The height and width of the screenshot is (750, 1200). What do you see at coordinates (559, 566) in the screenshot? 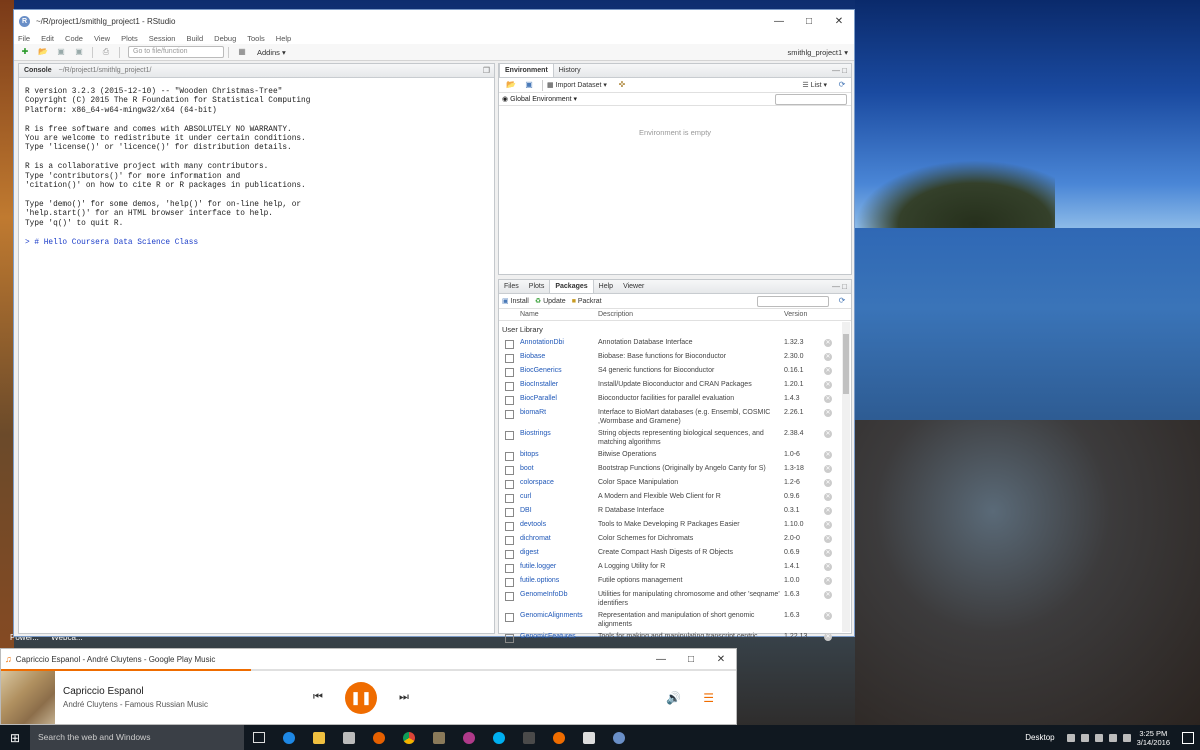
I see `package-name-link: futile.logger` at bounding box center [559, 566].